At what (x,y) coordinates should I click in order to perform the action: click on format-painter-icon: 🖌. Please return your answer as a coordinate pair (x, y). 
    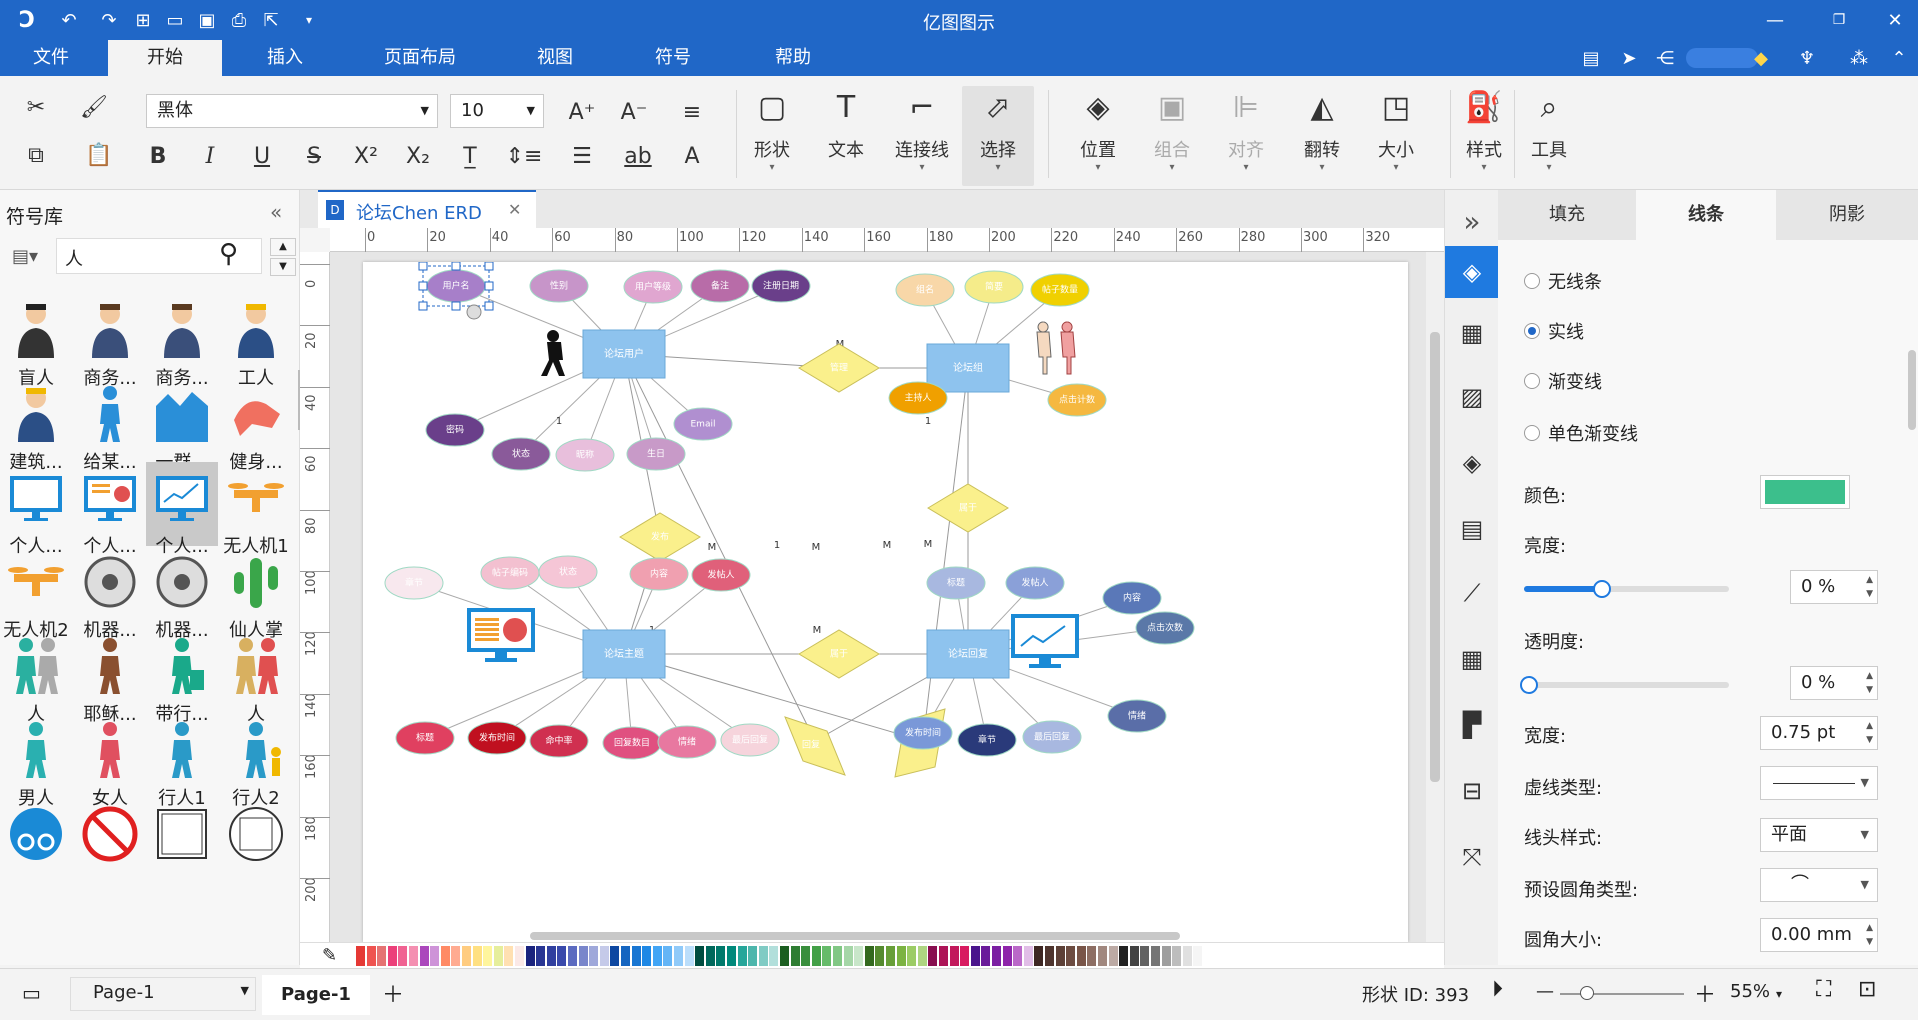
    Looking at the image, I should click on (94, 107).